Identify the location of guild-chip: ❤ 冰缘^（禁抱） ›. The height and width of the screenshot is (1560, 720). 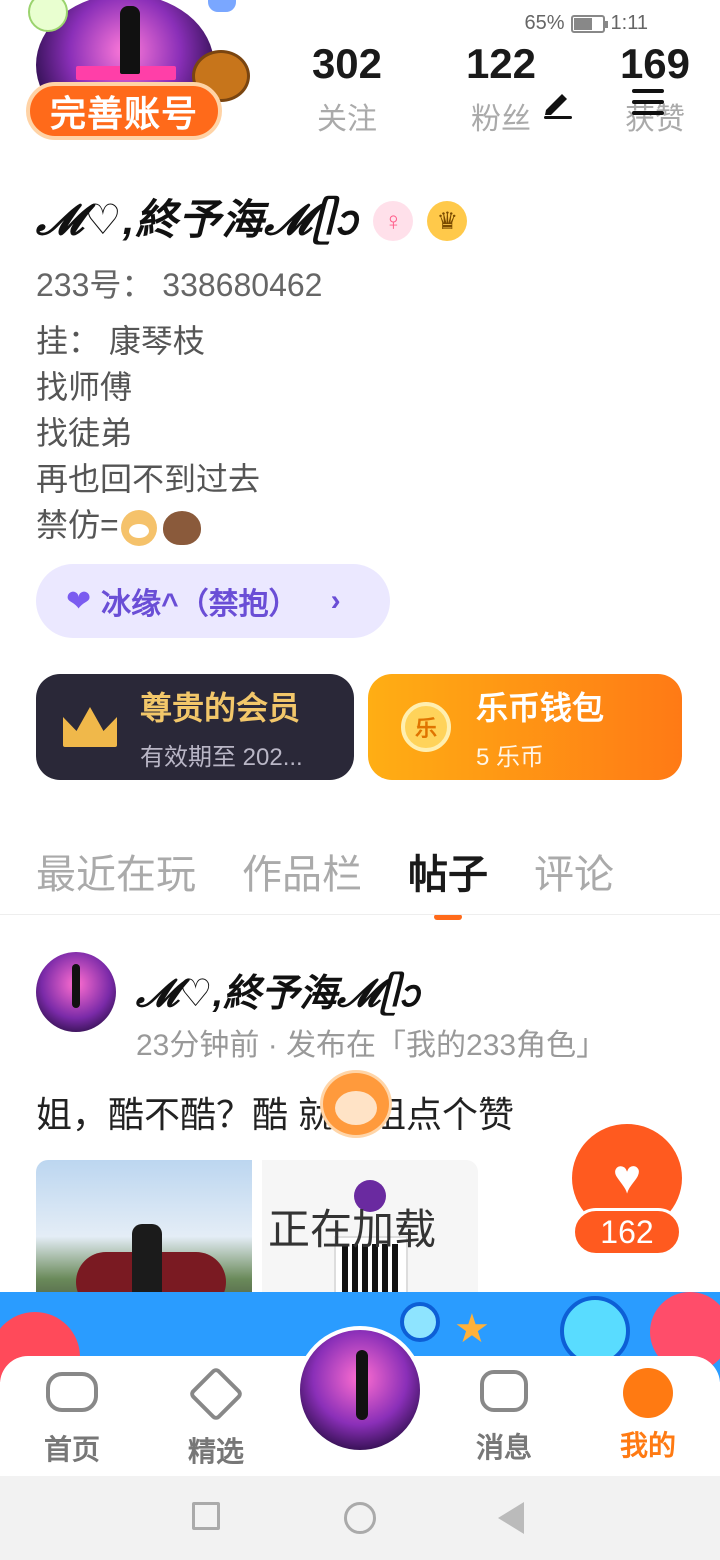
(213, 601).